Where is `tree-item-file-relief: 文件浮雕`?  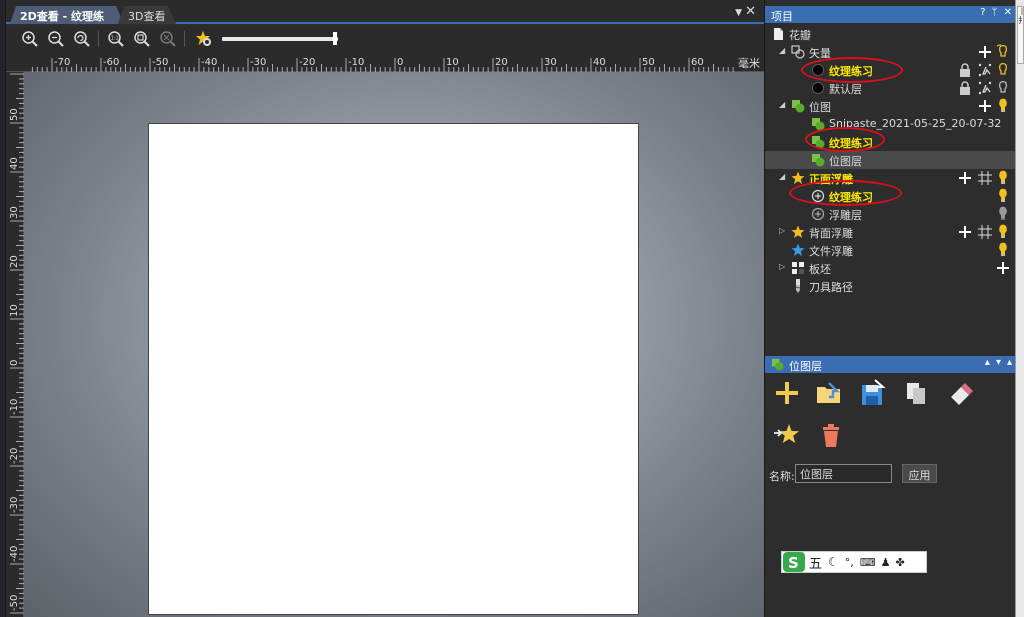 tree-item-file-relief: 文件浮雕 is located at coordinates (890, 250).